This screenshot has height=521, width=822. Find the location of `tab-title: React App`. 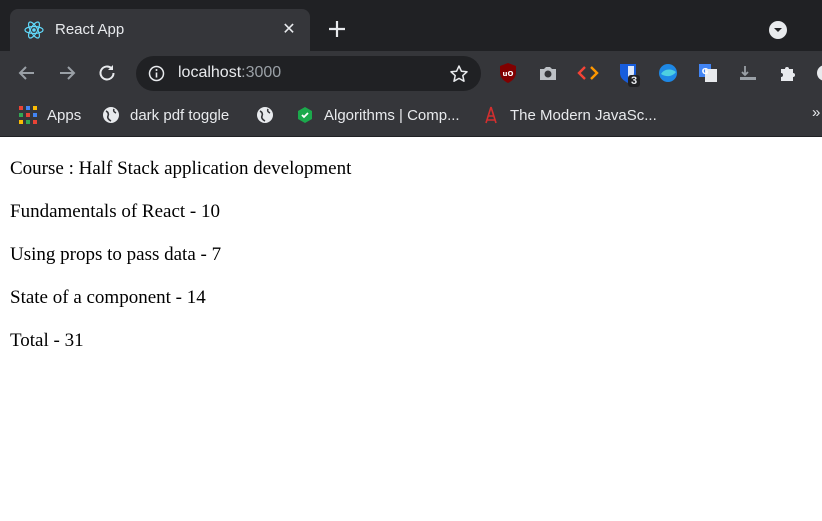

tab-title: React App is located at coordinates (90, 29).